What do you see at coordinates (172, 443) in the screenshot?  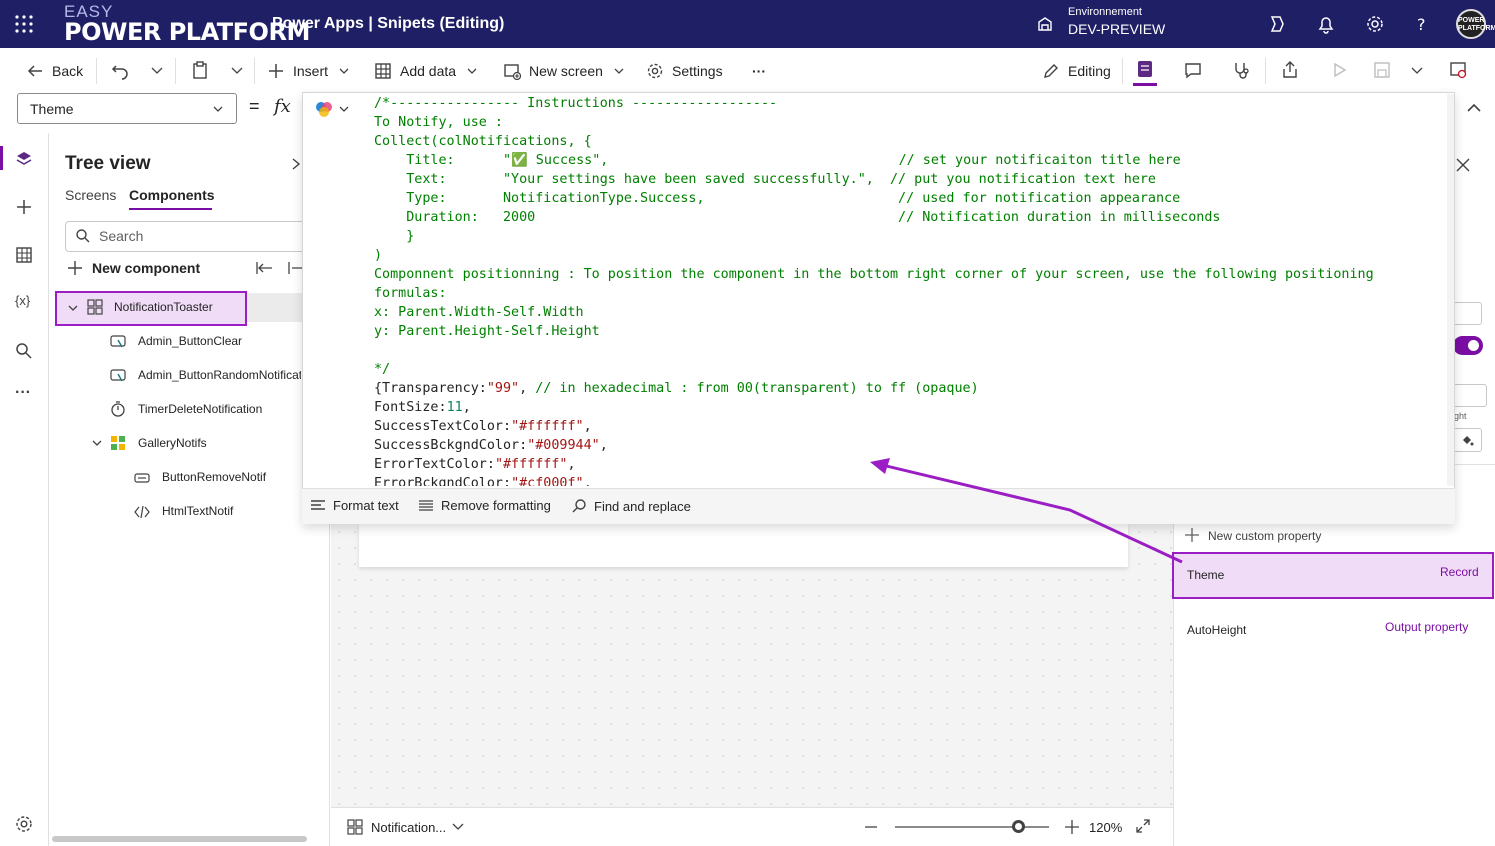 I see `tree-item-gallerynotifs: GalleryNotifs` at bounding box center [172, 443].